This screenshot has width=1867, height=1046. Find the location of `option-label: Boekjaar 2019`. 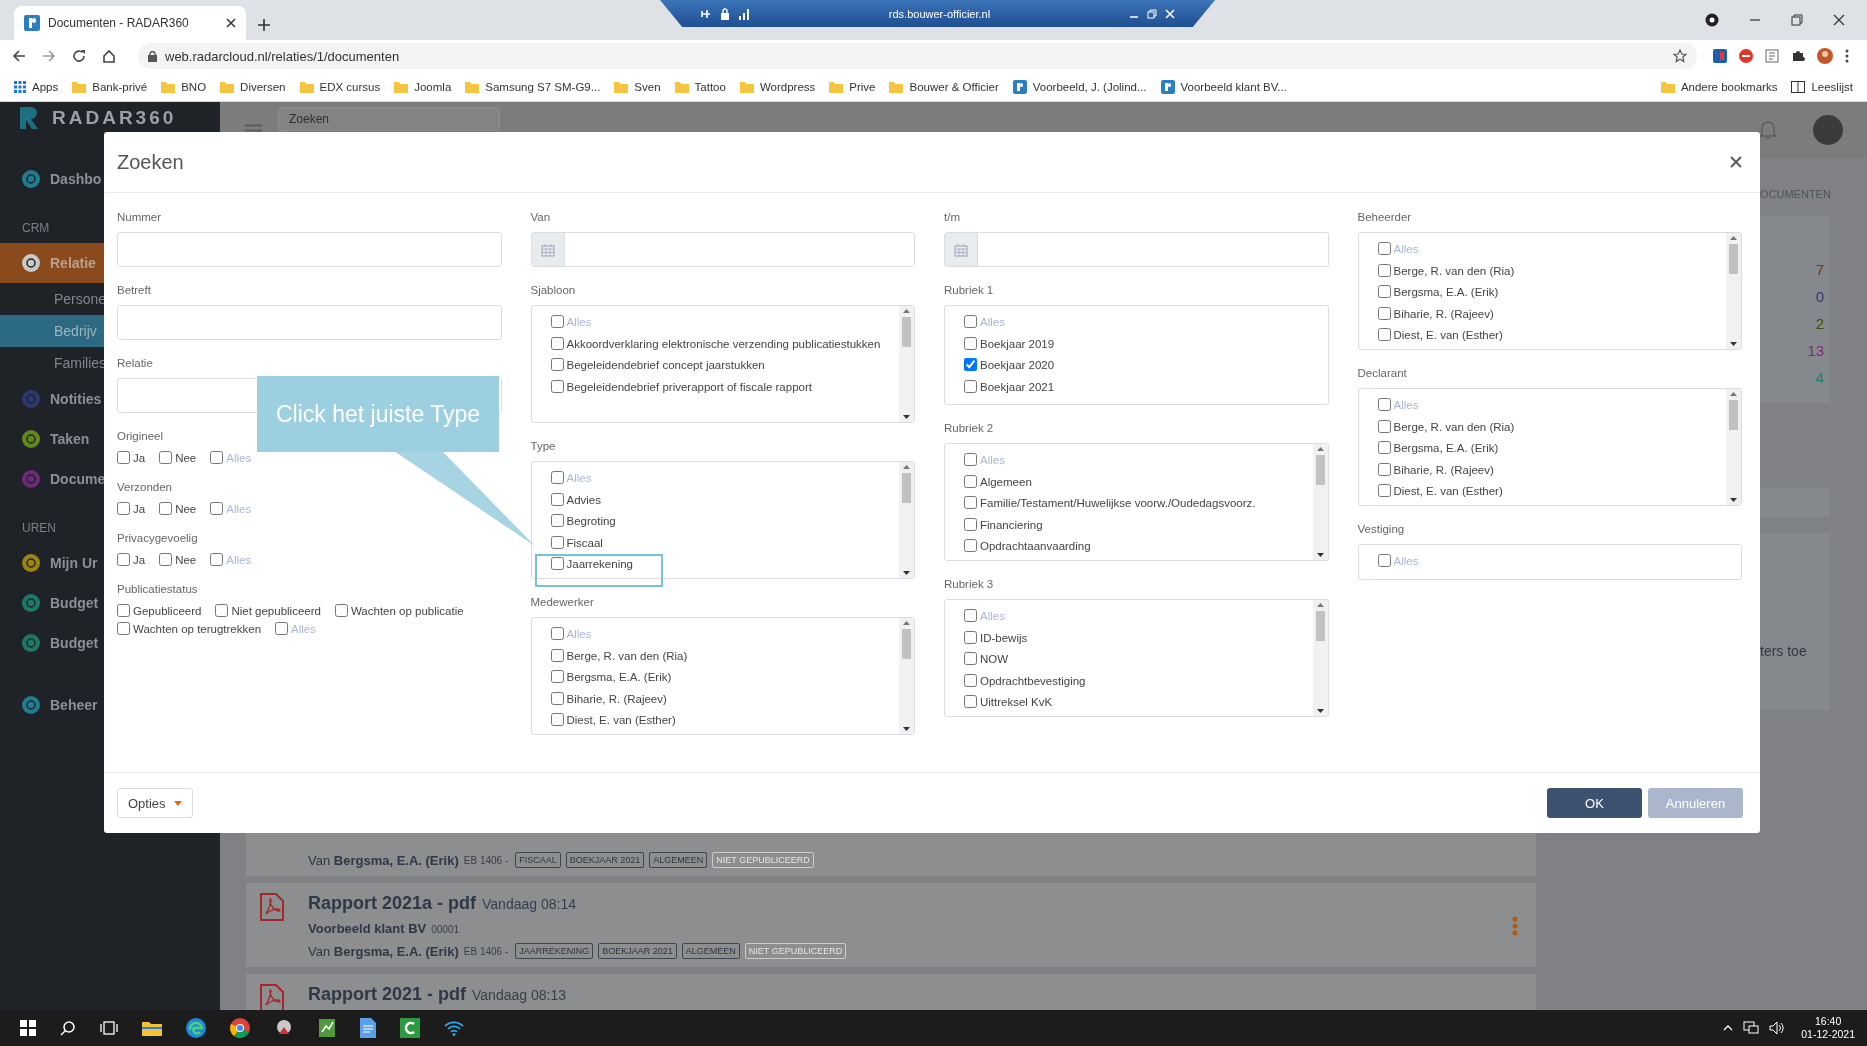

option-label: Boekjaar 2019 is located at coordinates (1017, 343).